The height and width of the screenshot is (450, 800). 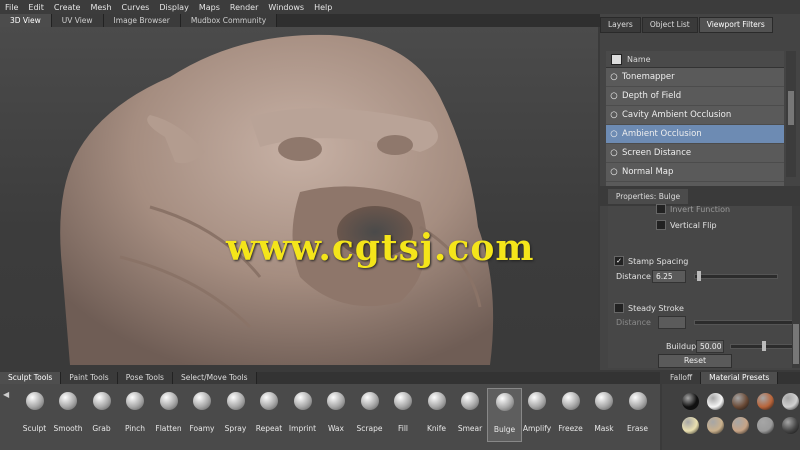 What do you see at coordinates (369, 414) in the screenshot?
I see `tool-scrape: Scrape` at bounding box center [369, 414].